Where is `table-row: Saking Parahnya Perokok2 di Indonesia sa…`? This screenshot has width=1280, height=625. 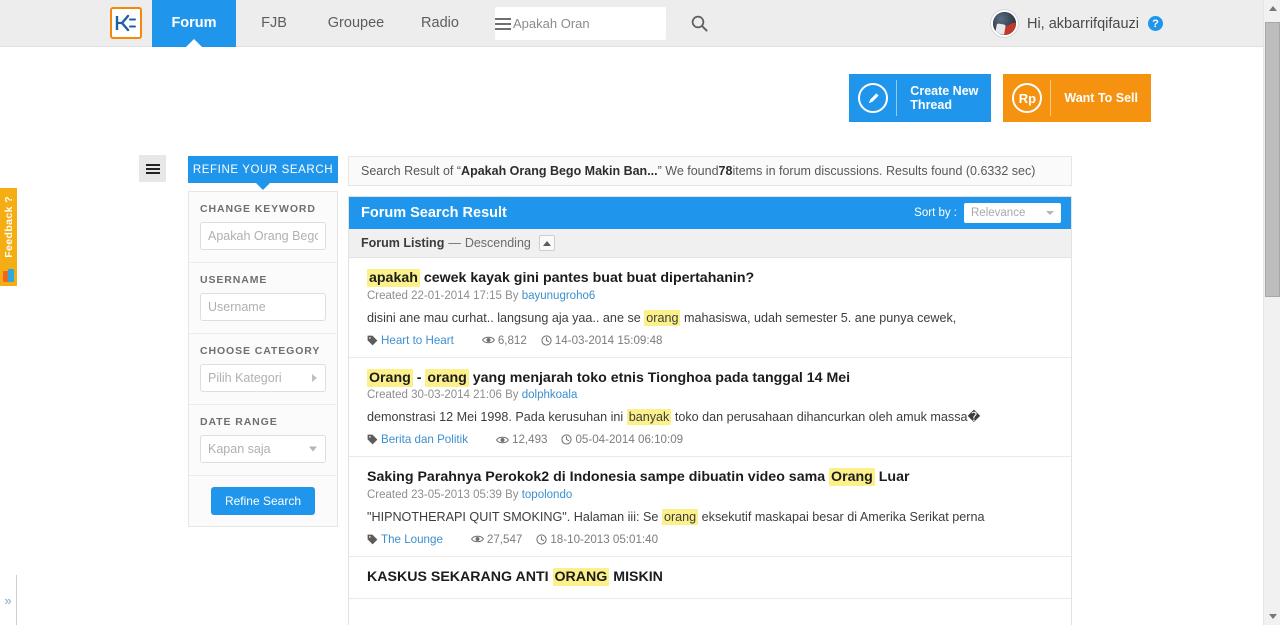
table-row: Saking Parahnya Perokok2 di Indonesia sa… is located at coordinates (710, 507).